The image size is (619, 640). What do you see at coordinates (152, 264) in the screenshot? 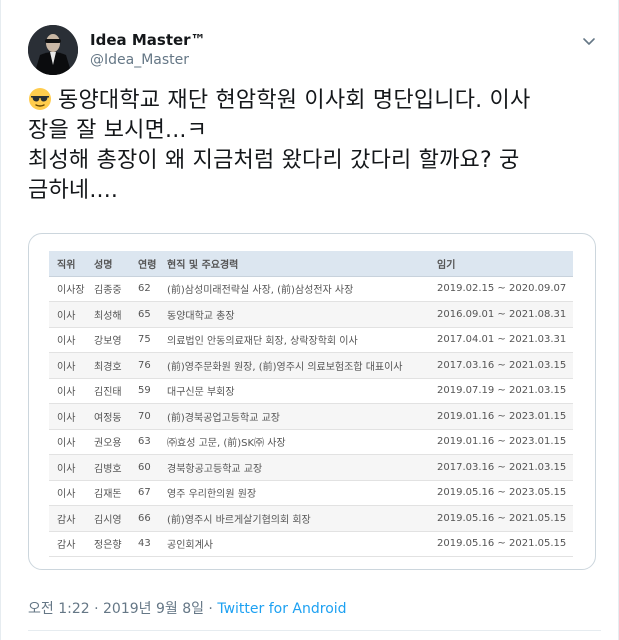
I see `column-header-age: 연령` at bounding box center [152, 264].